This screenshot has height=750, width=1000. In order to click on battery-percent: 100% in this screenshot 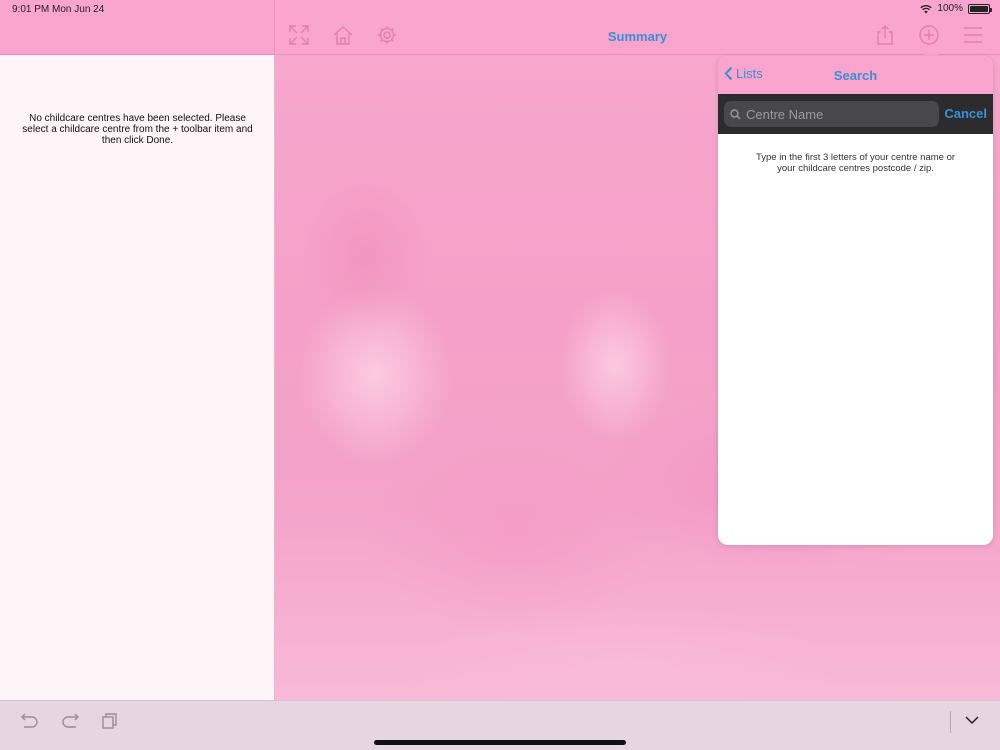, I will do `click(950, 8)`.